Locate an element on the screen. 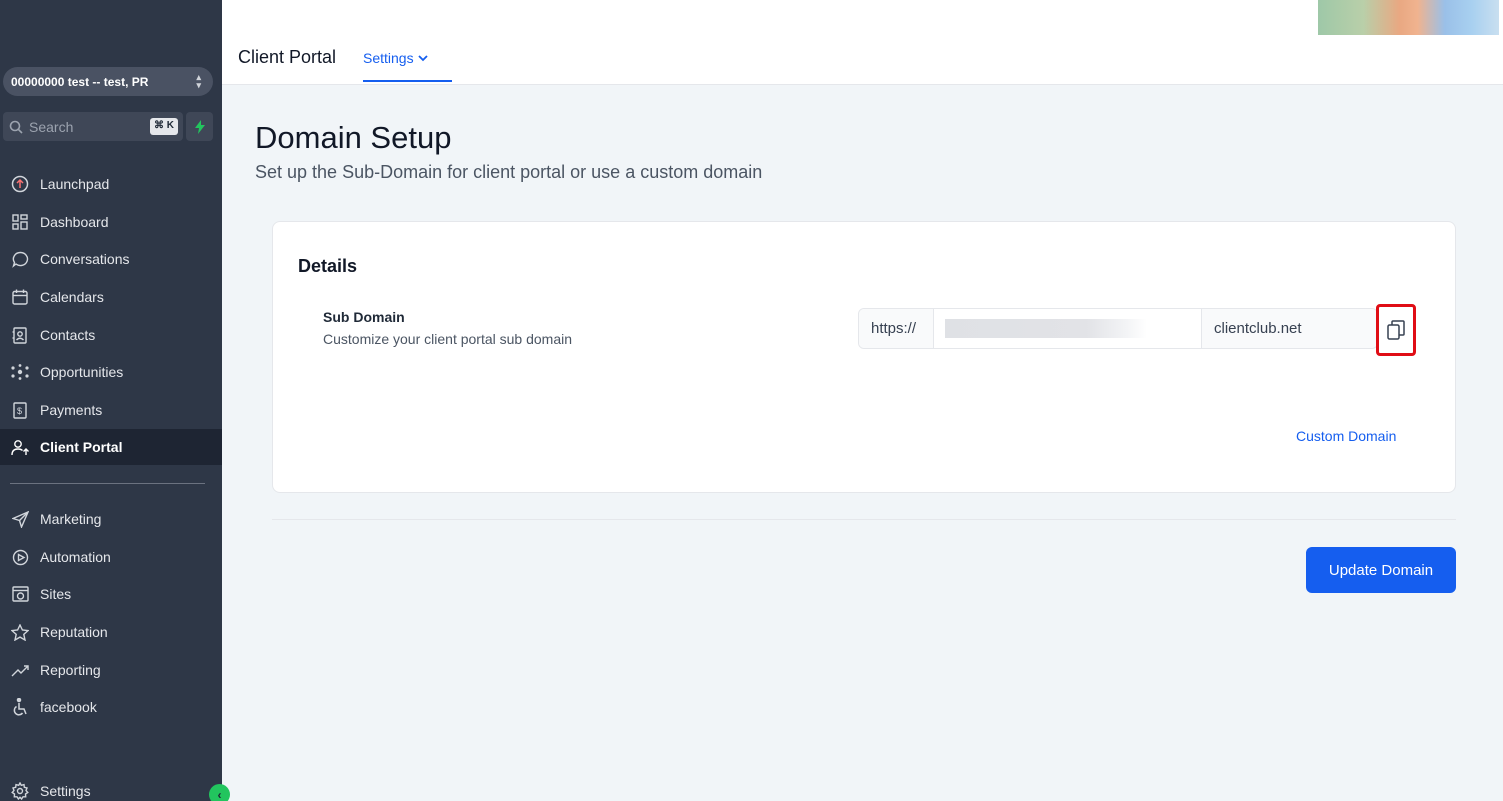  opportunities-icon is located at coordinates (20, 372).